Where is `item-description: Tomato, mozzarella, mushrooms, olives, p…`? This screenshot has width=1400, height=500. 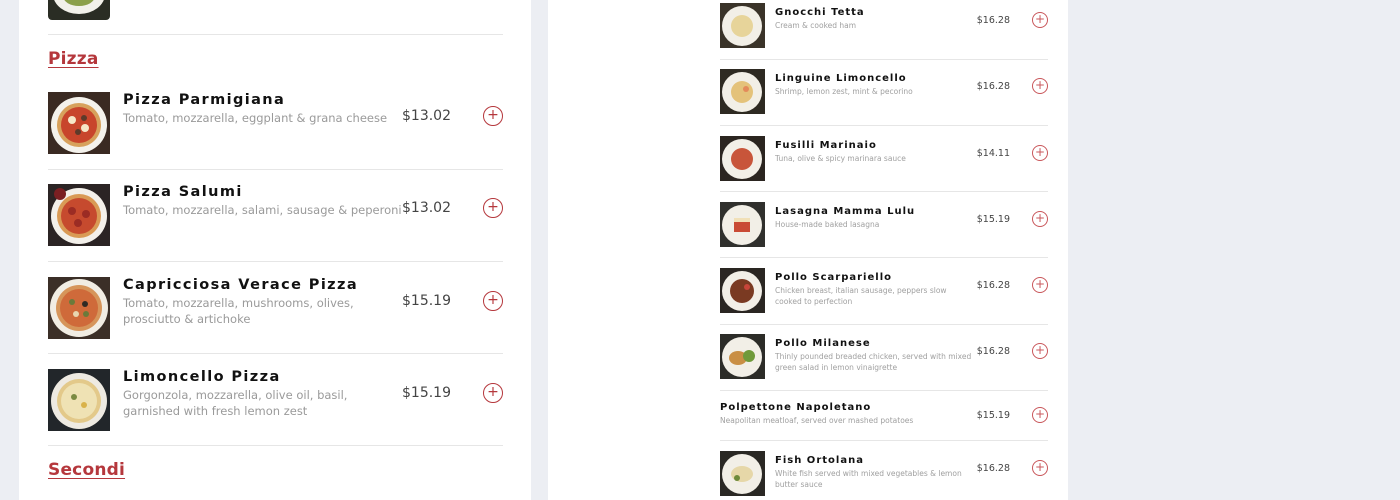
item-description: Tomato, mozzarella, mushrooms, olives, p… is located at coordinates (238, 311).